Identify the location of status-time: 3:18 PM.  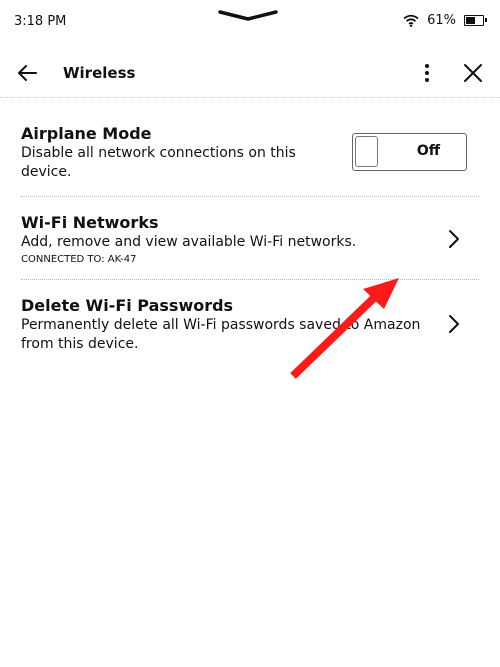
(40, 21).